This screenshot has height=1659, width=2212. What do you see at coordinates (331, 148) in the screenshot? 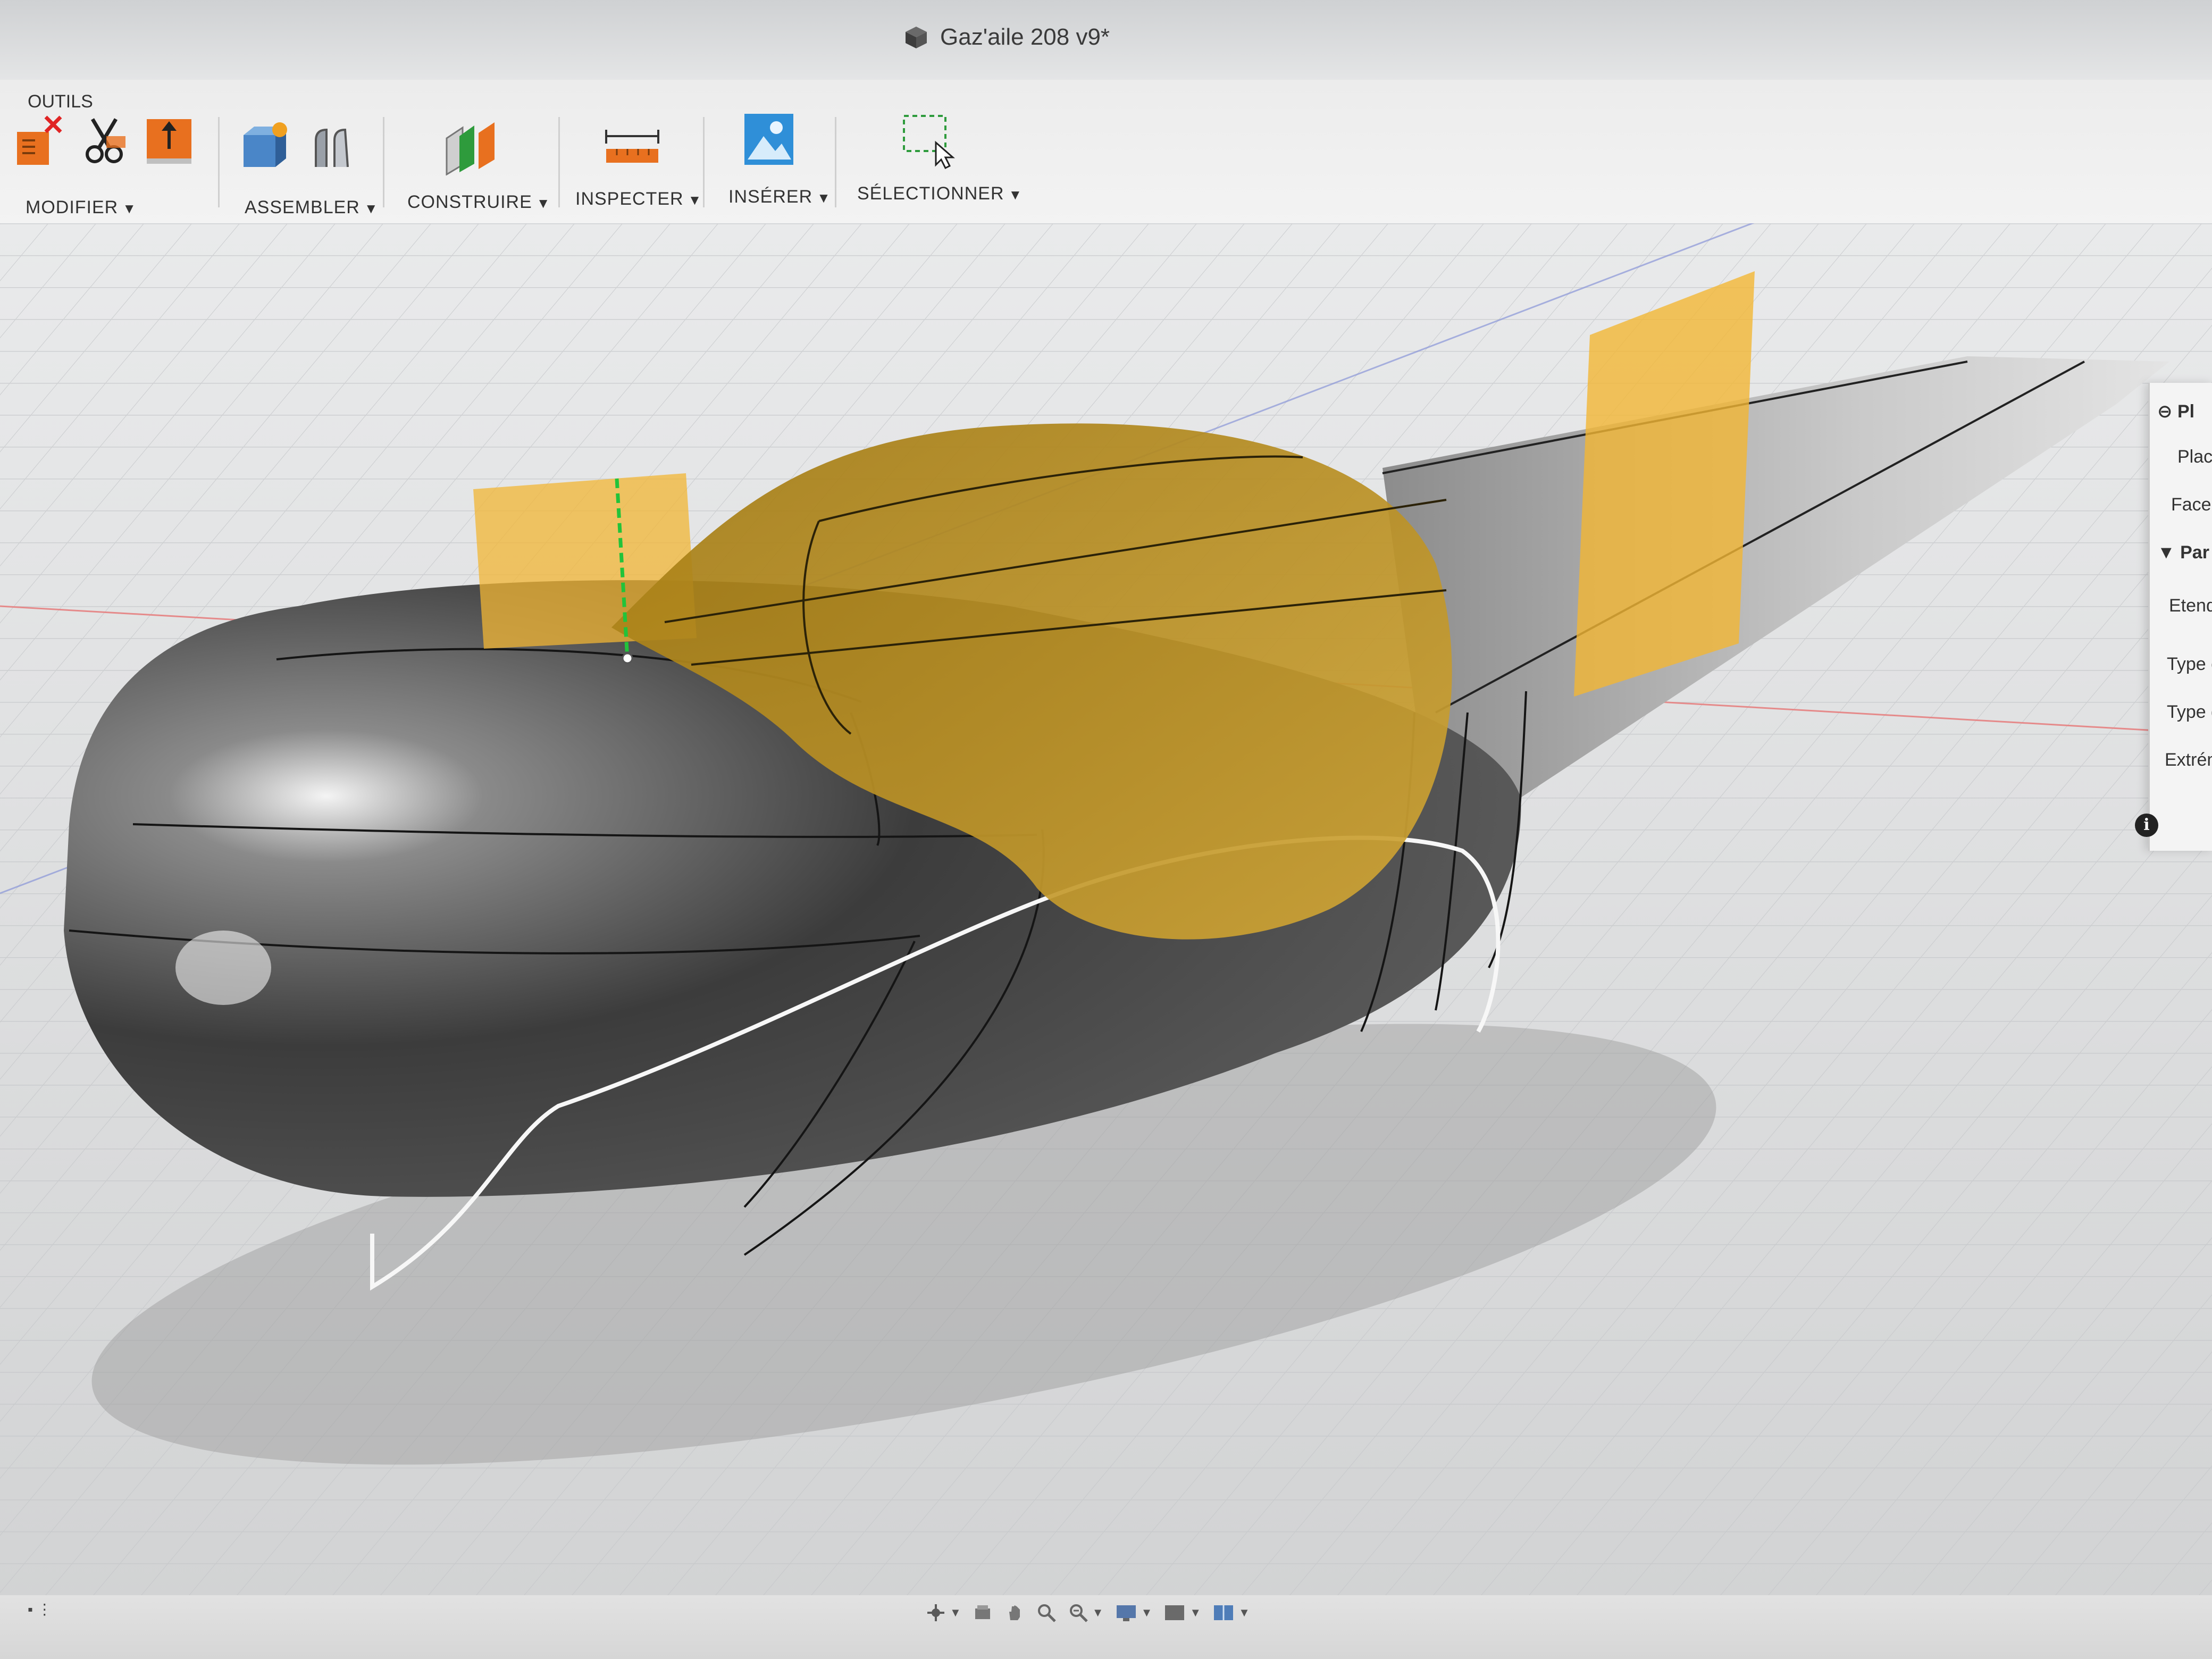
I see `joint-icon` at bounding box center [331, 148].